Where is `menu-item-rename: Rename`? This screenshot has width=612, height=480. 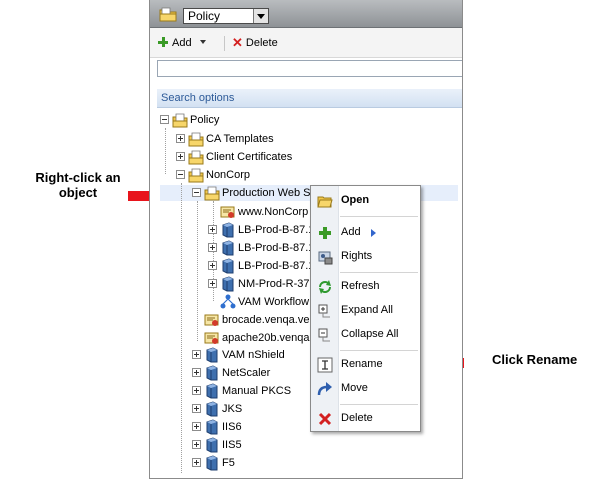
menu-item-rename: Rename is located at coordinates (365, 365).